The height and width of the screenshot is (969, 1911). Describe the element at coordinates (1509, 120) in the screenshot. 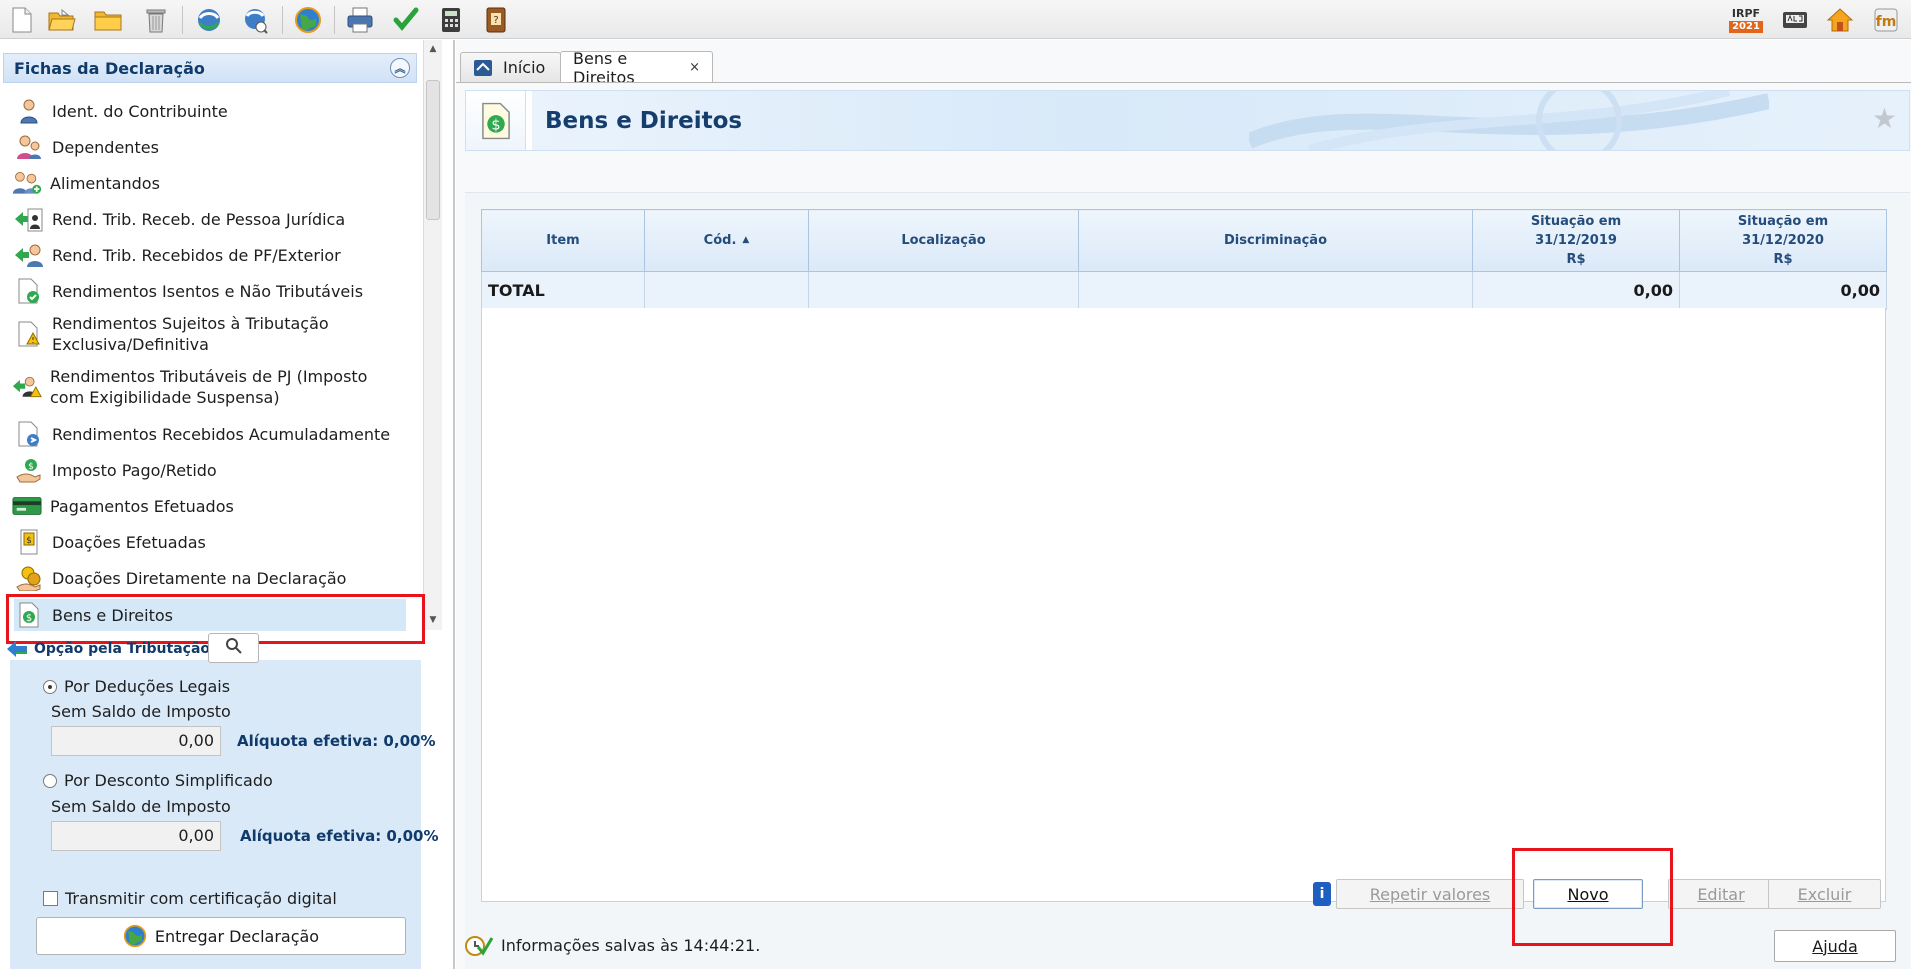

I see `banner-decoration` at that location.